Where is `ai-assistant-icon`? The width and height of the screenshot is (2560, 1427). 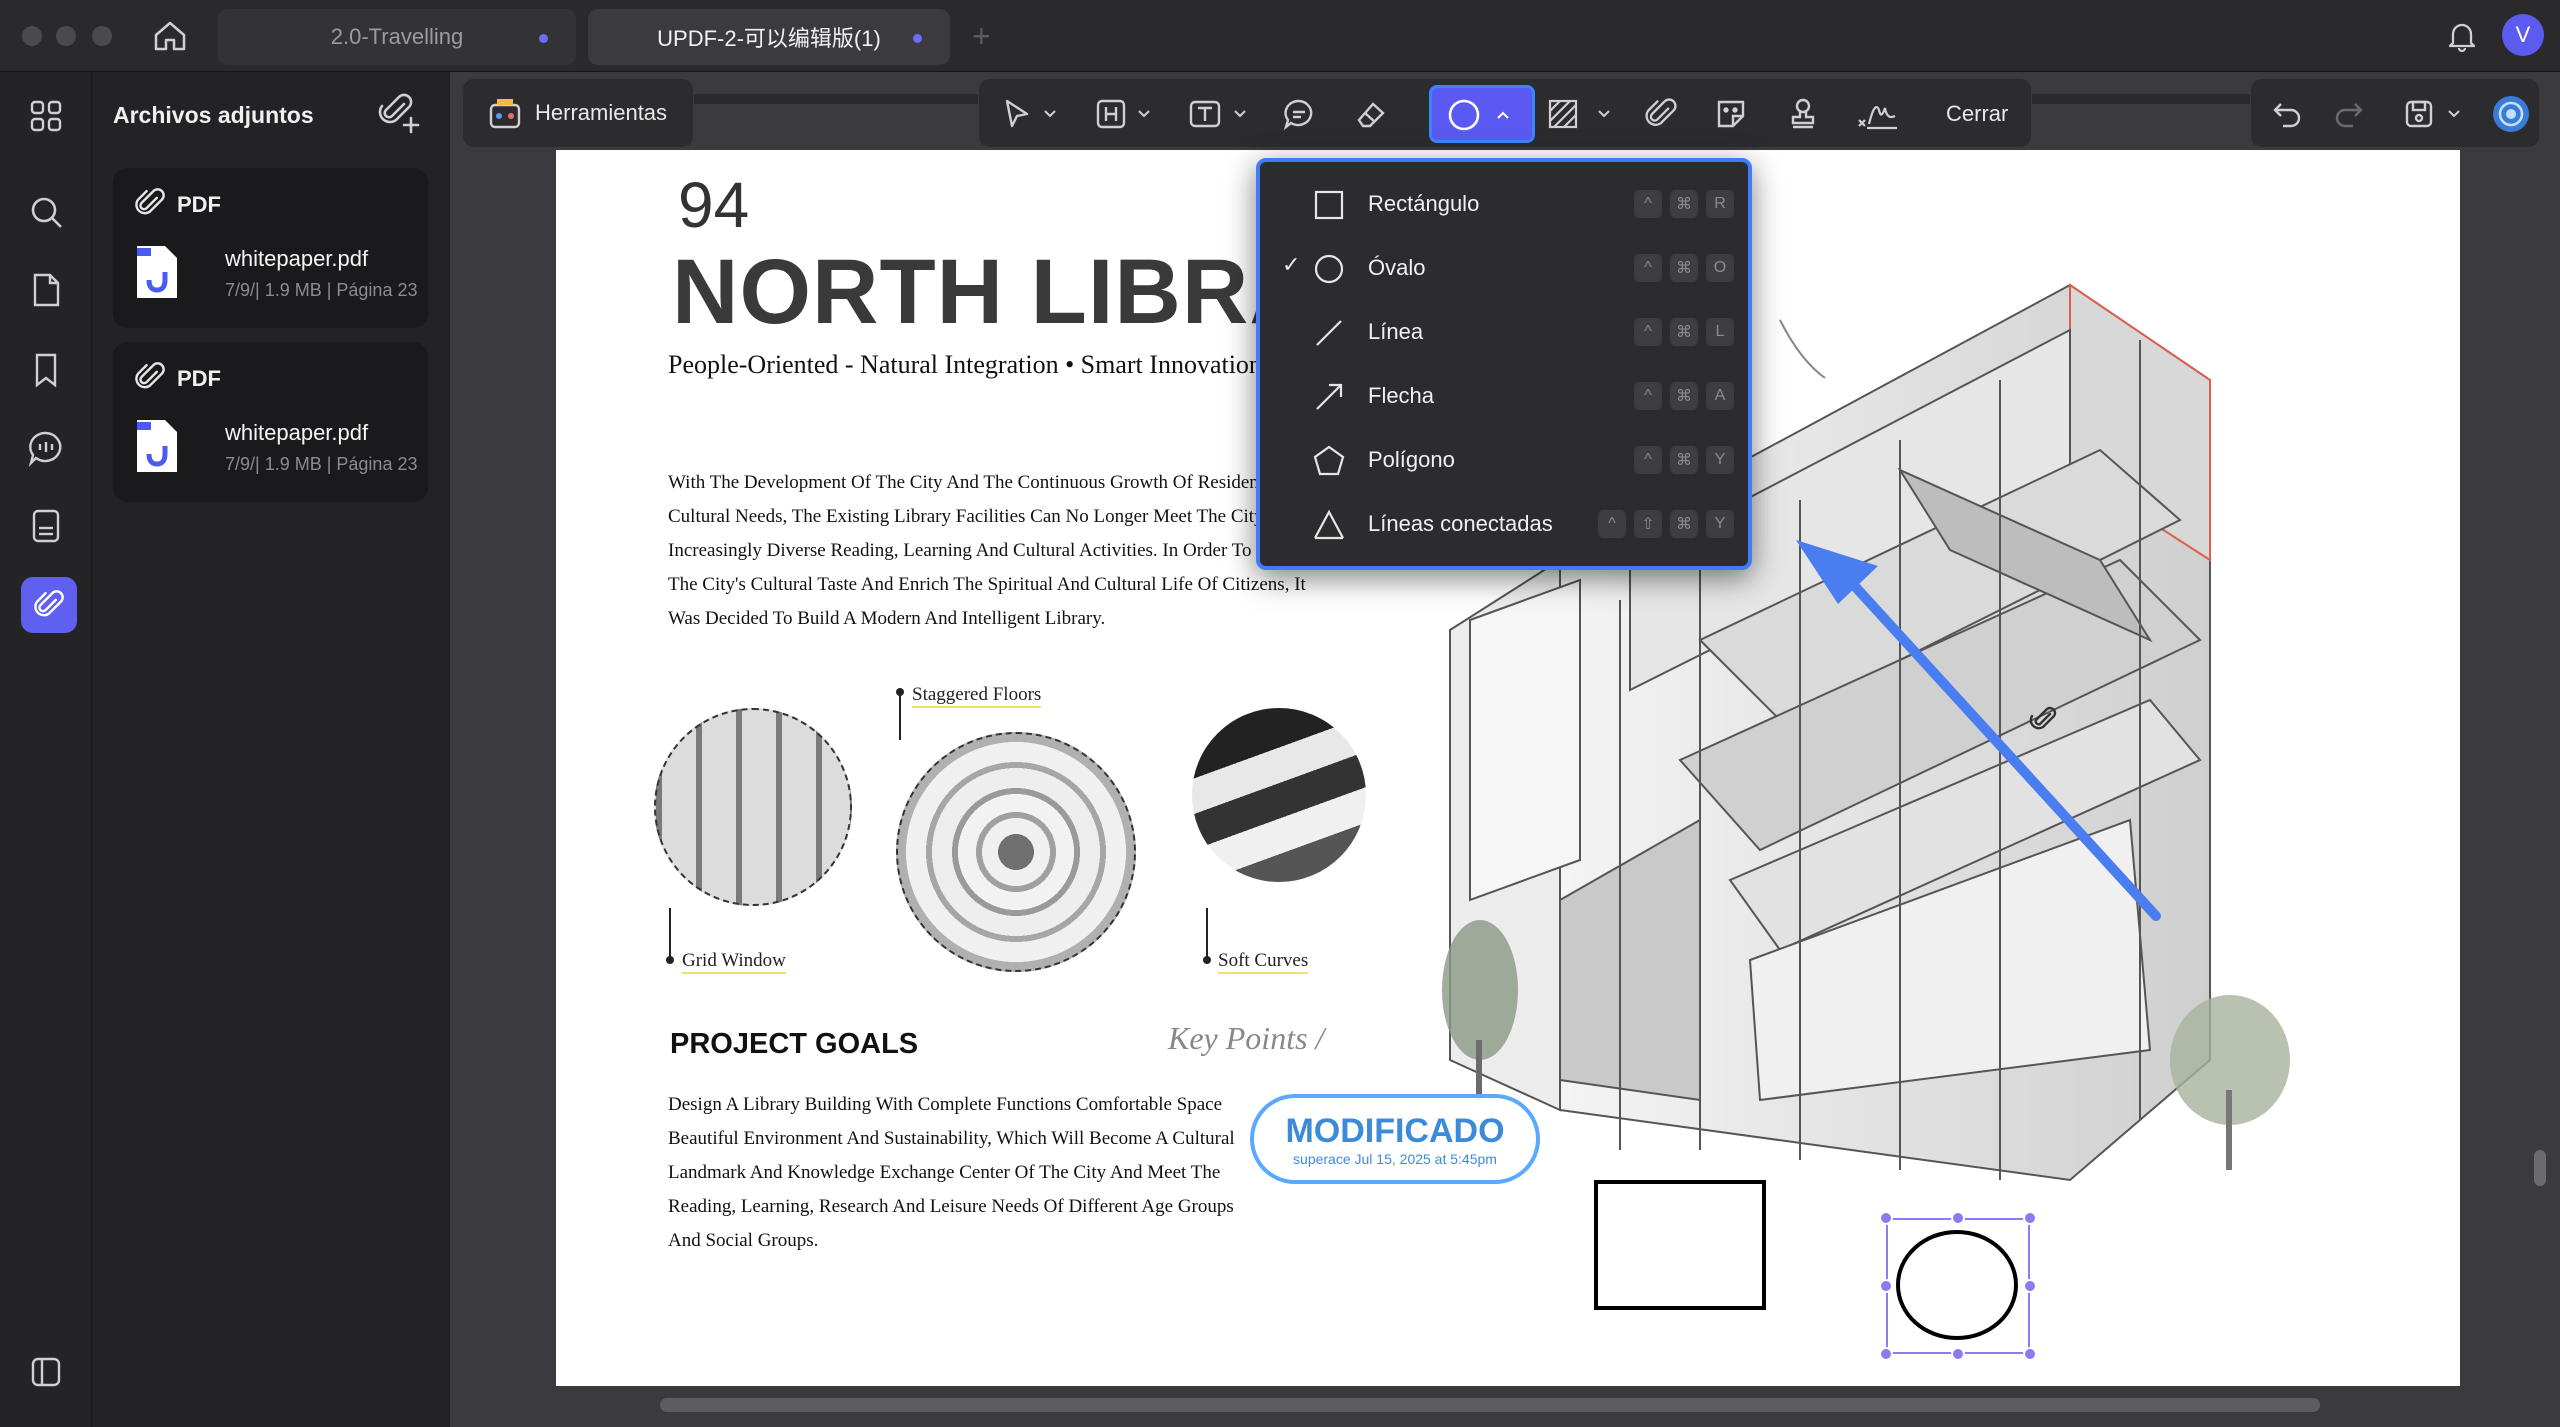 ai-assistant-icon is located at coordinates (2511, 114).